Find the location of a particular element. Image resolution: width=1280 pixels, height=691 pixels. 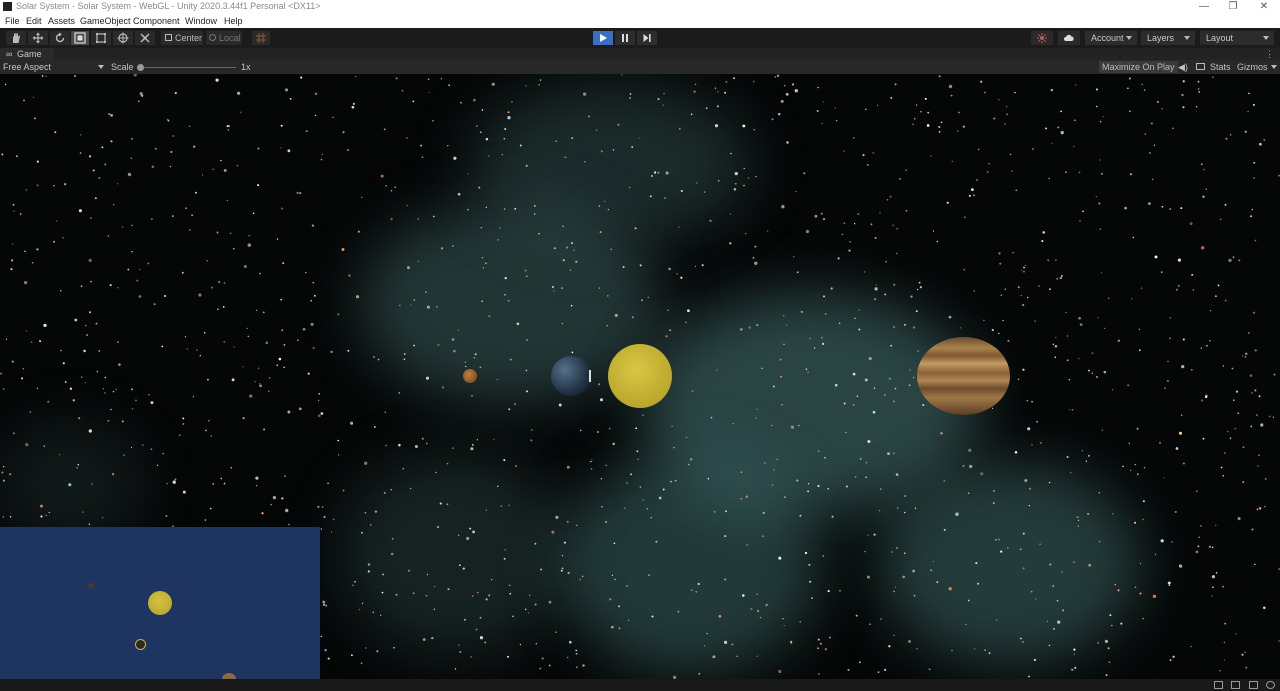

layout-dropdown: Layout is located at coordinates (1237, 38).